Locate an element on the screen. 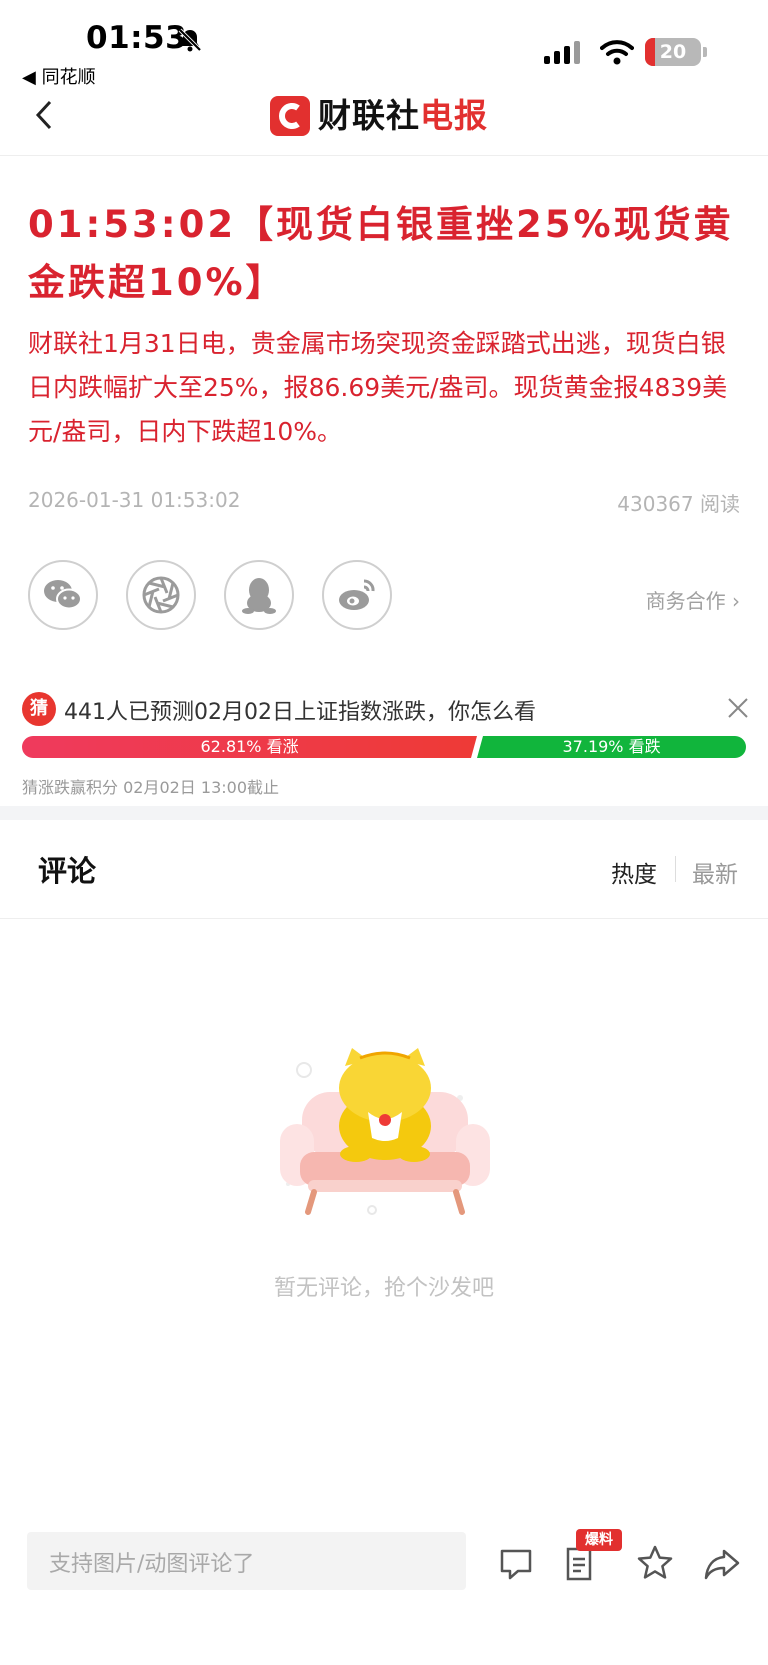  empty-comments-illustration is located at coordinates (385, 1131).